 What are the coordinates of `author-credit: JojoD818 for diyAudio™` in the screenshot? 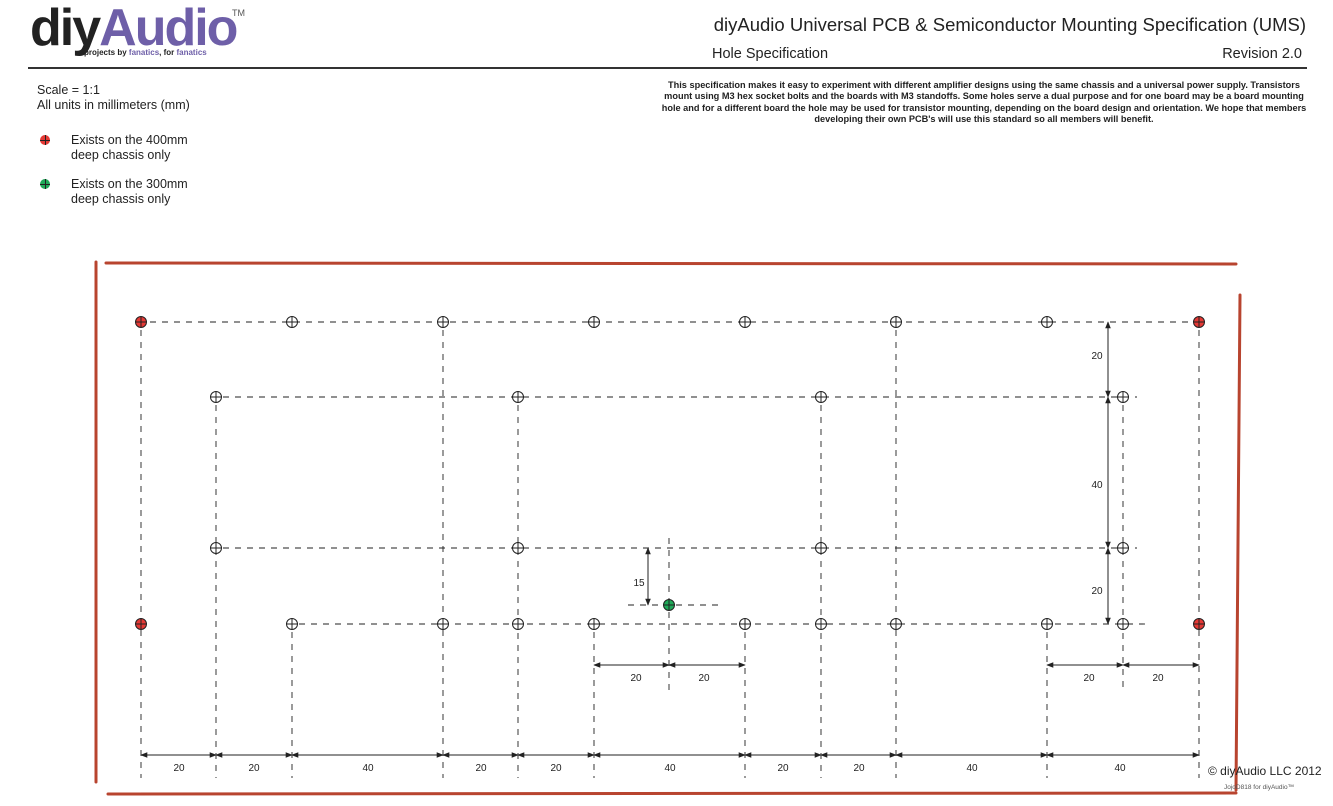 It's located at (1259, 787).